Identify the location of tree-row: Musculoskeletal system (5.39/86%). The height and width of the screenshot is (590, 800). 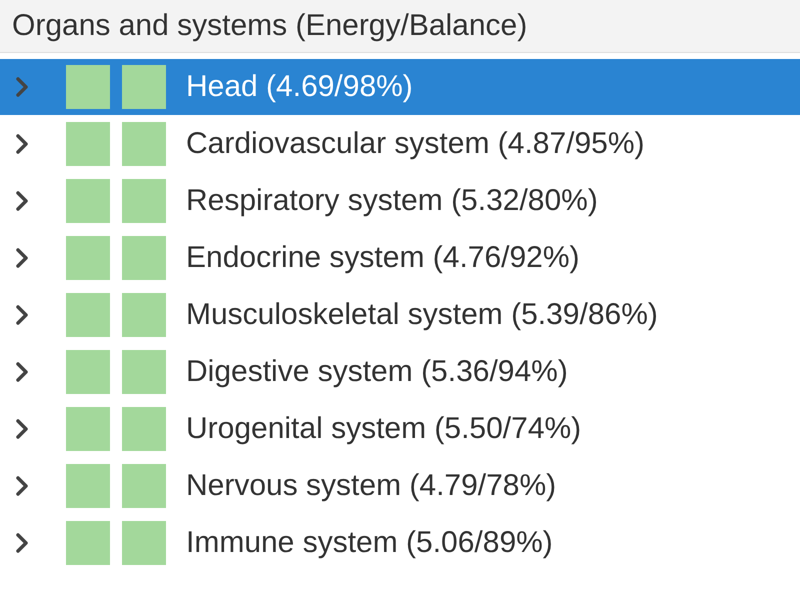
(400, 315).